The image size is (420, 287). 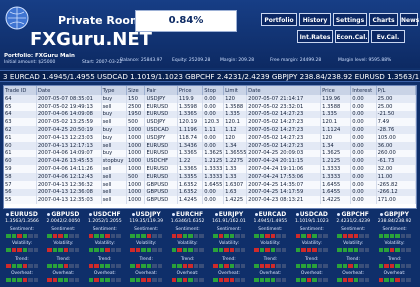 I want to click on table-cell: 1.4225, so click(x=336, y=200).